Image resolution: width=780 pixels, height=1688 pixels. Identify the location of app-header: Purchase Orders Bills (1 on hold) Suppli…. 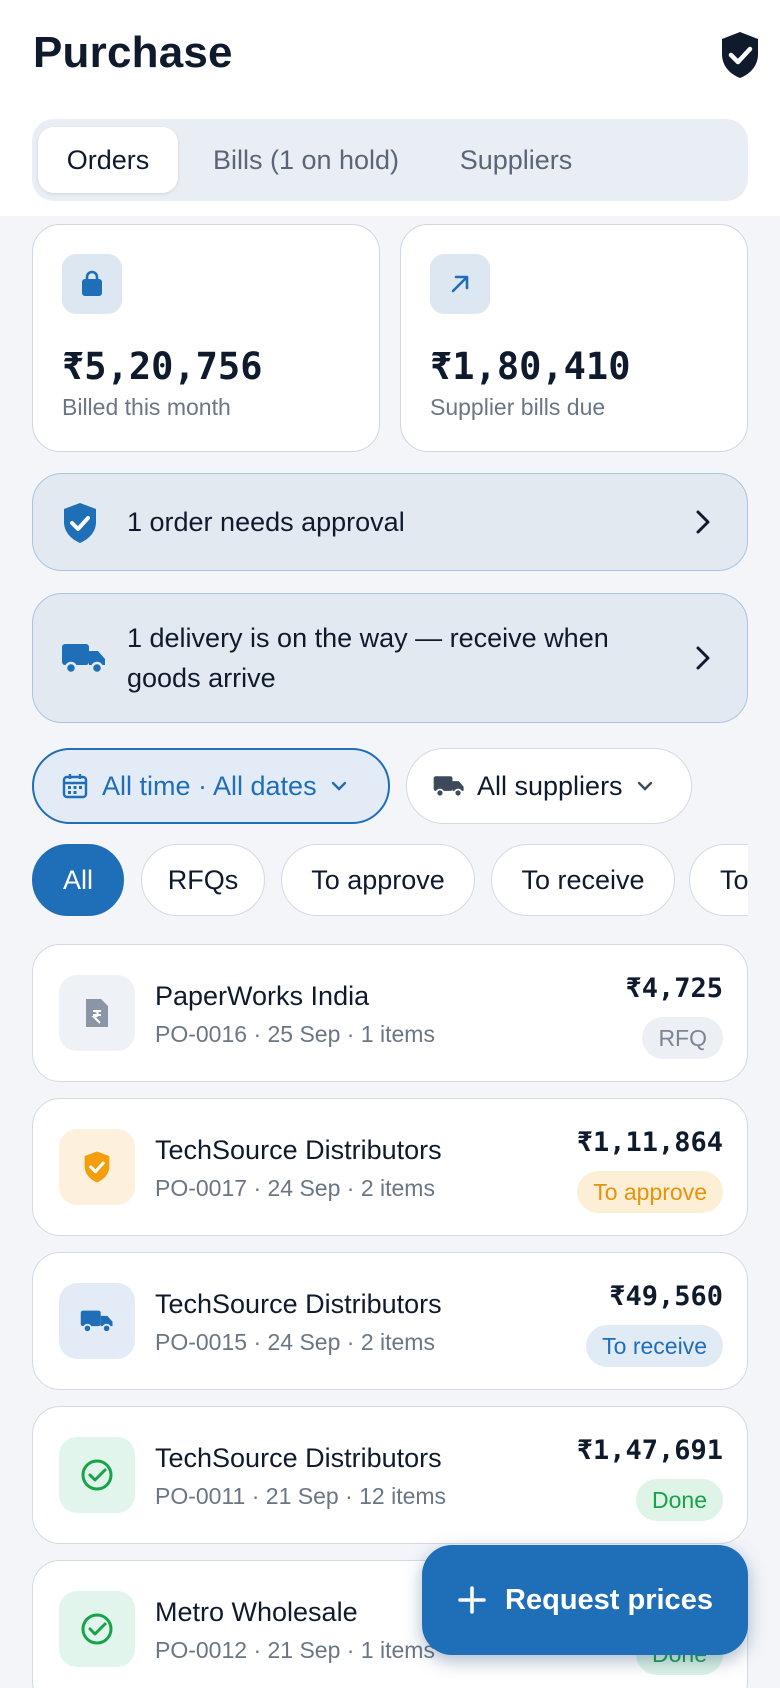
(390, 108).